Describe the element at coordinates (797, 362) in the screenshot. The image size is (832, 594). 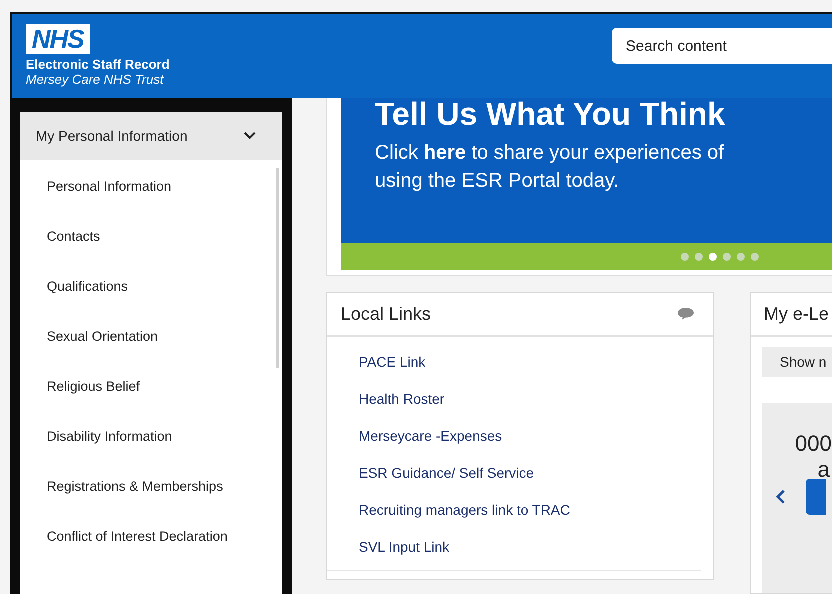
I see `show-button: Show n` at that location.